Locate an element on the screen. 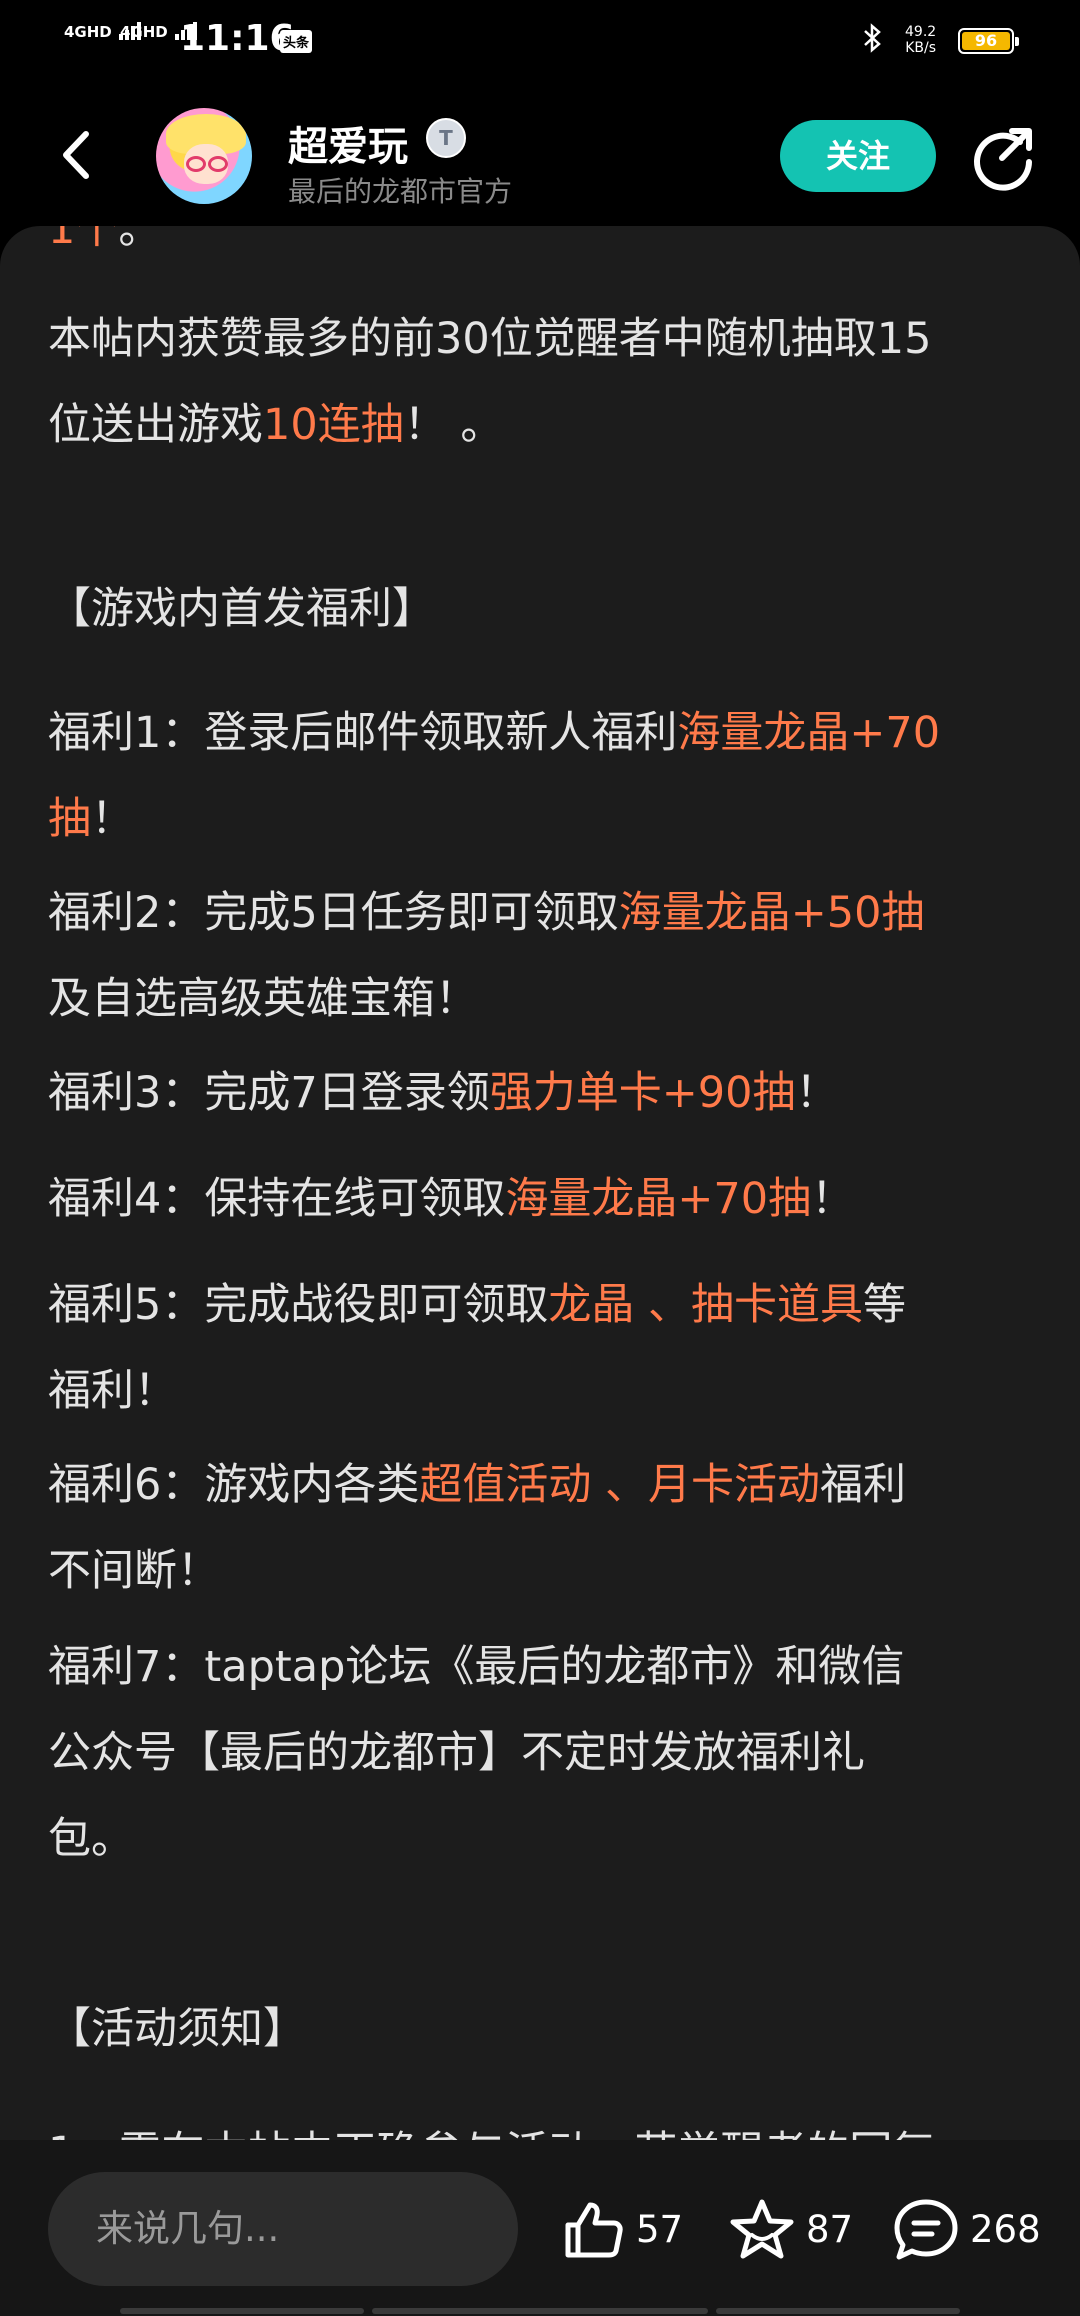 Image resolution: width=1080 pixels, height=2316 pixels. section-heading: 【活动须知】 is located at coordinates (177, 2029).